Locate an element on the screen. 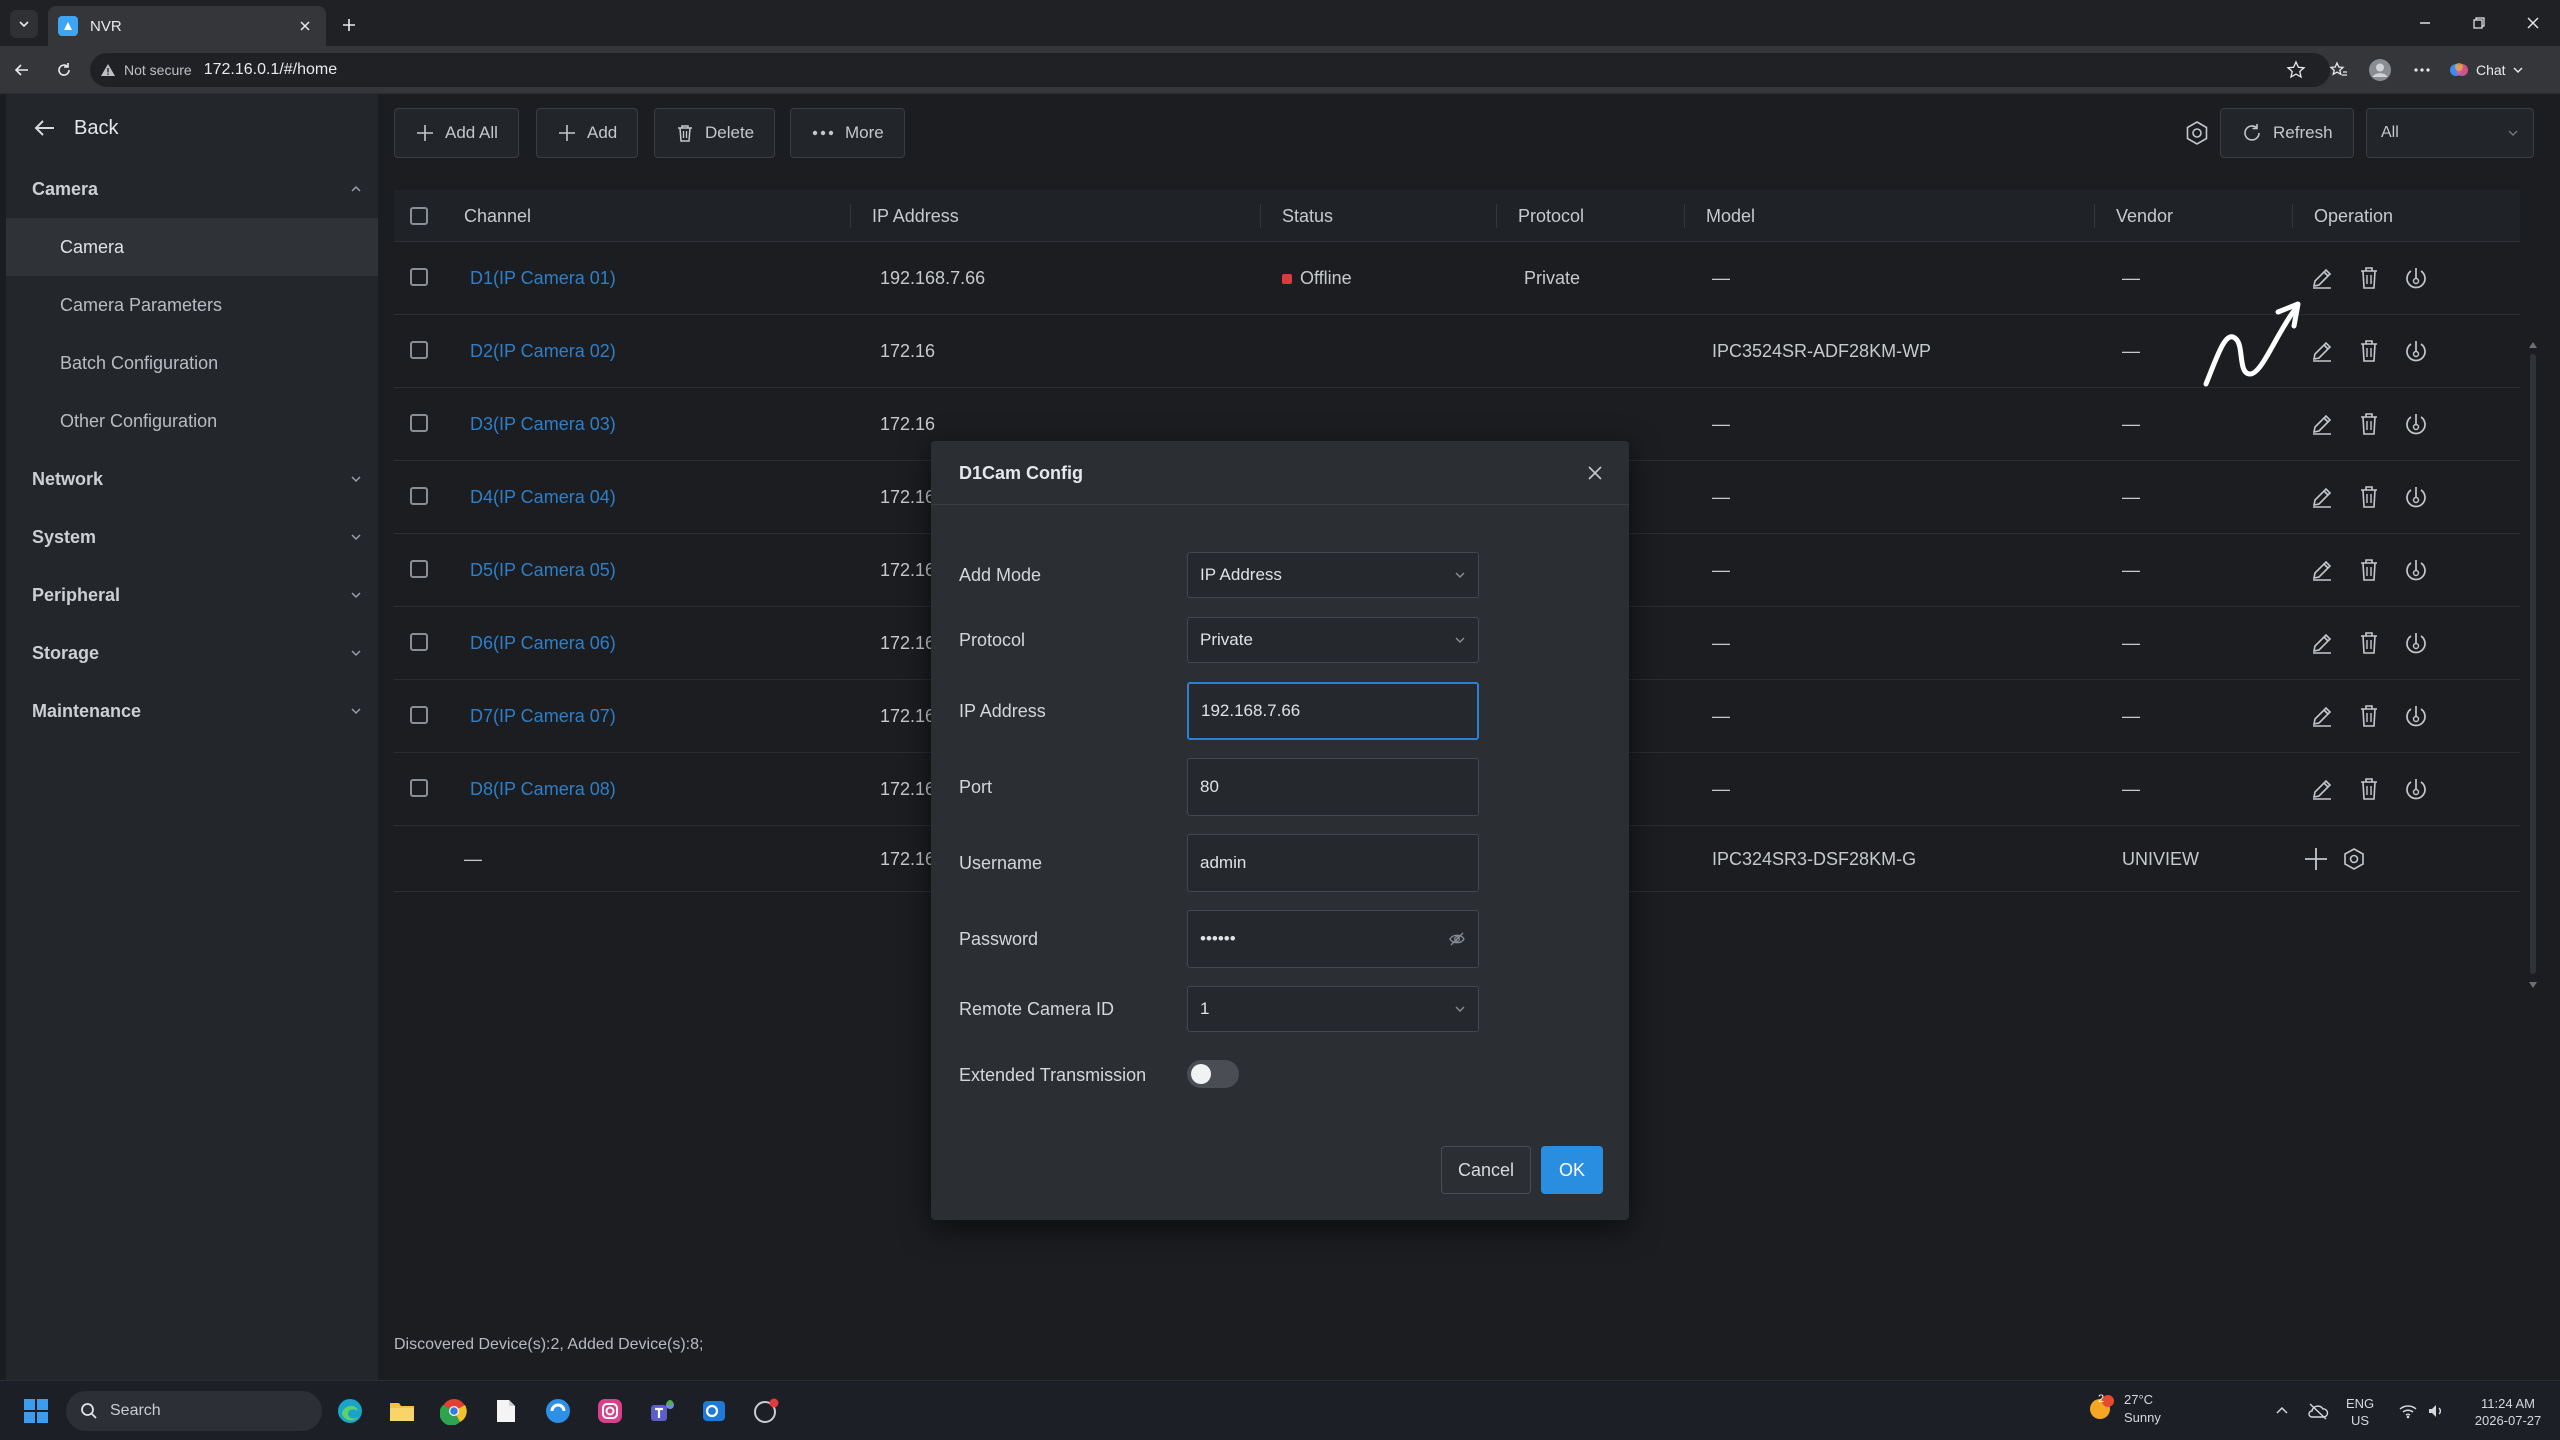  back-nav-button is located at coordinates (22, 70).